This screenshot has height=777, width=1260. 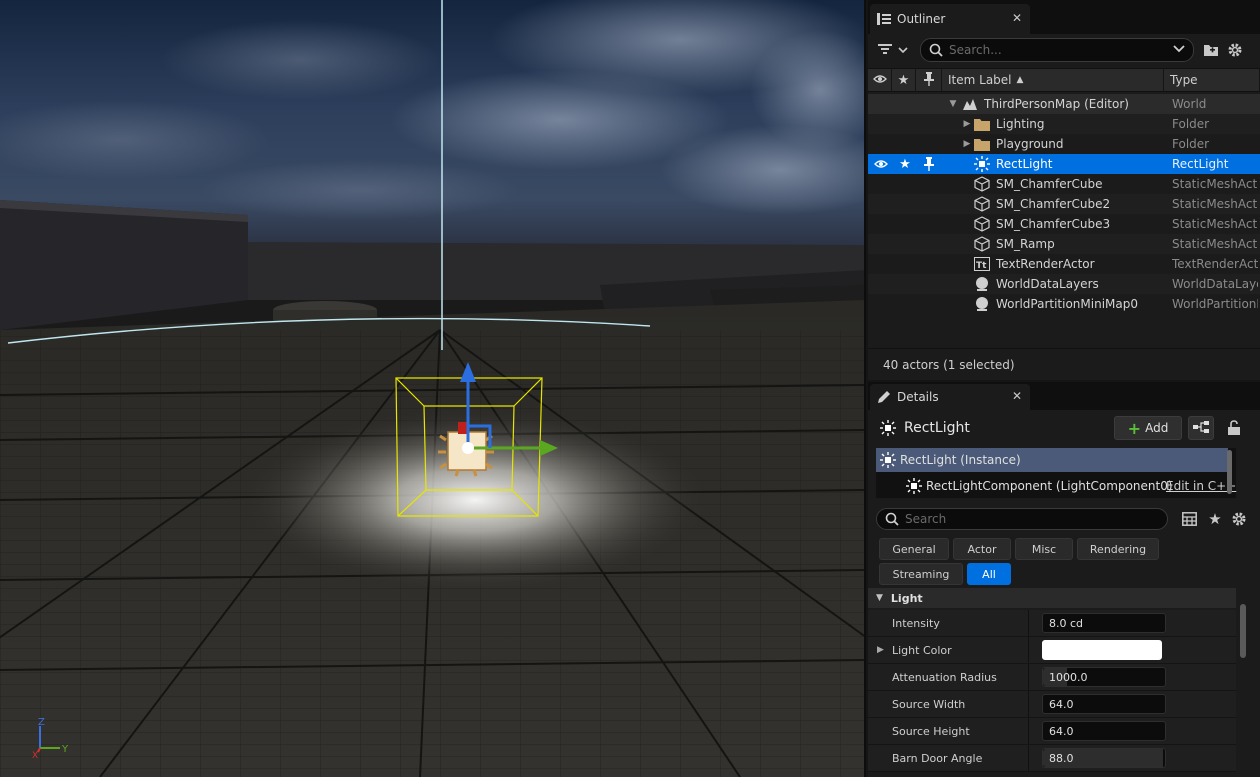 What do you see at coordinates (1022, 519) in the screenshot?
I see `details-search-input: Search` at bounding box center [1022, 519].